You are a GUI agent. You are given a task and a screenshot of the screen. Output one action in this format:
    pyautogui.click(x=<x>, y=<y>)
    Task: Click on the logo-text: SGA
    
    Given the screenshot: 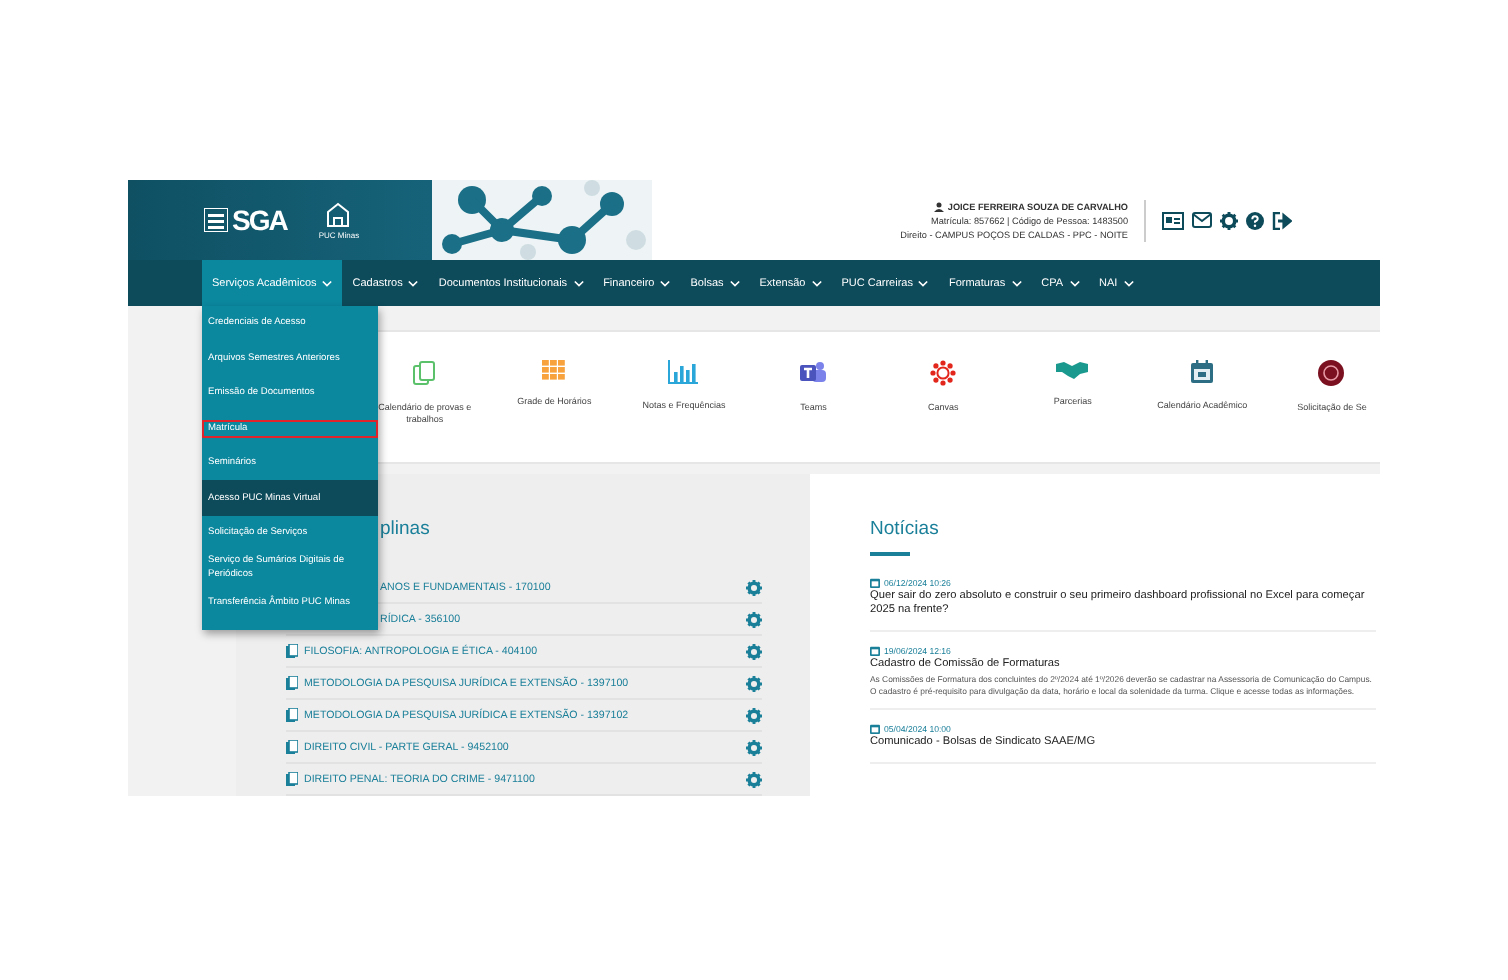 What is the action you would take?
    pyautogui.click(x=259, y=220)
    